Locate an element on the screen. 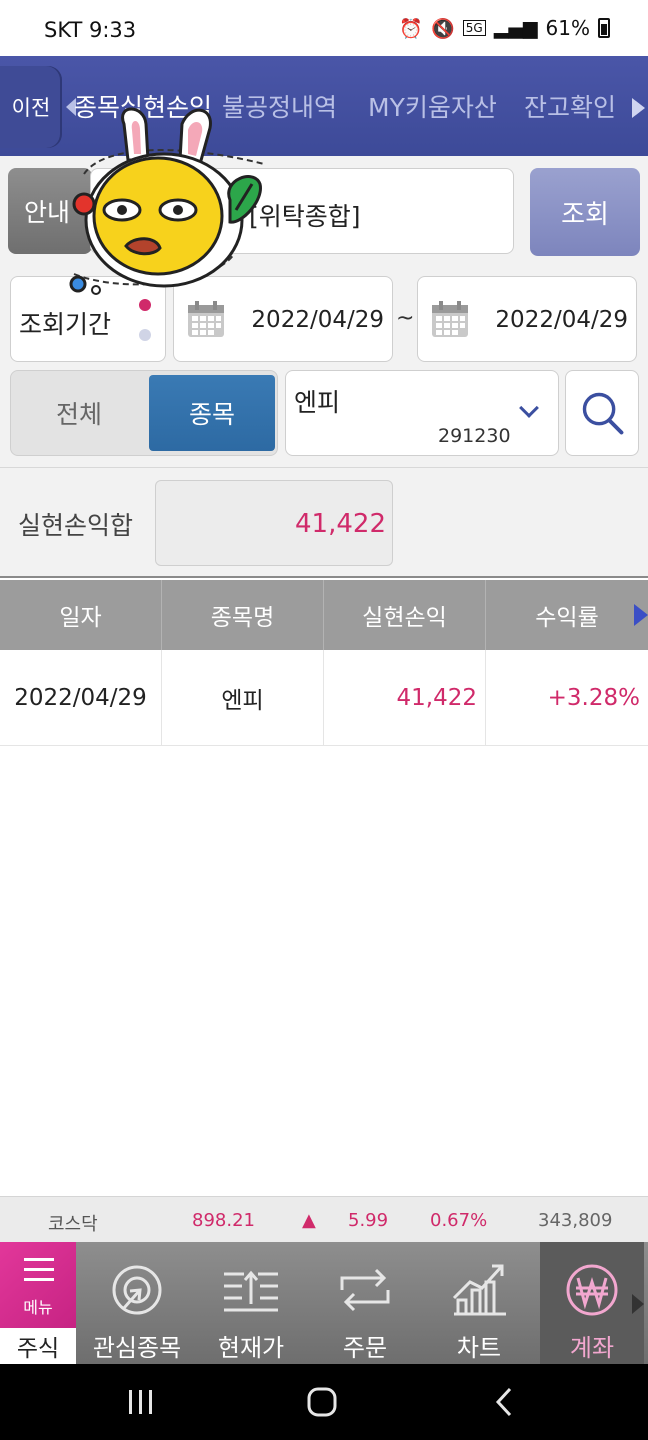 This screenshot has height=1440, width=648. nav-chart: 차트 is located at coordinates (479, 1303).